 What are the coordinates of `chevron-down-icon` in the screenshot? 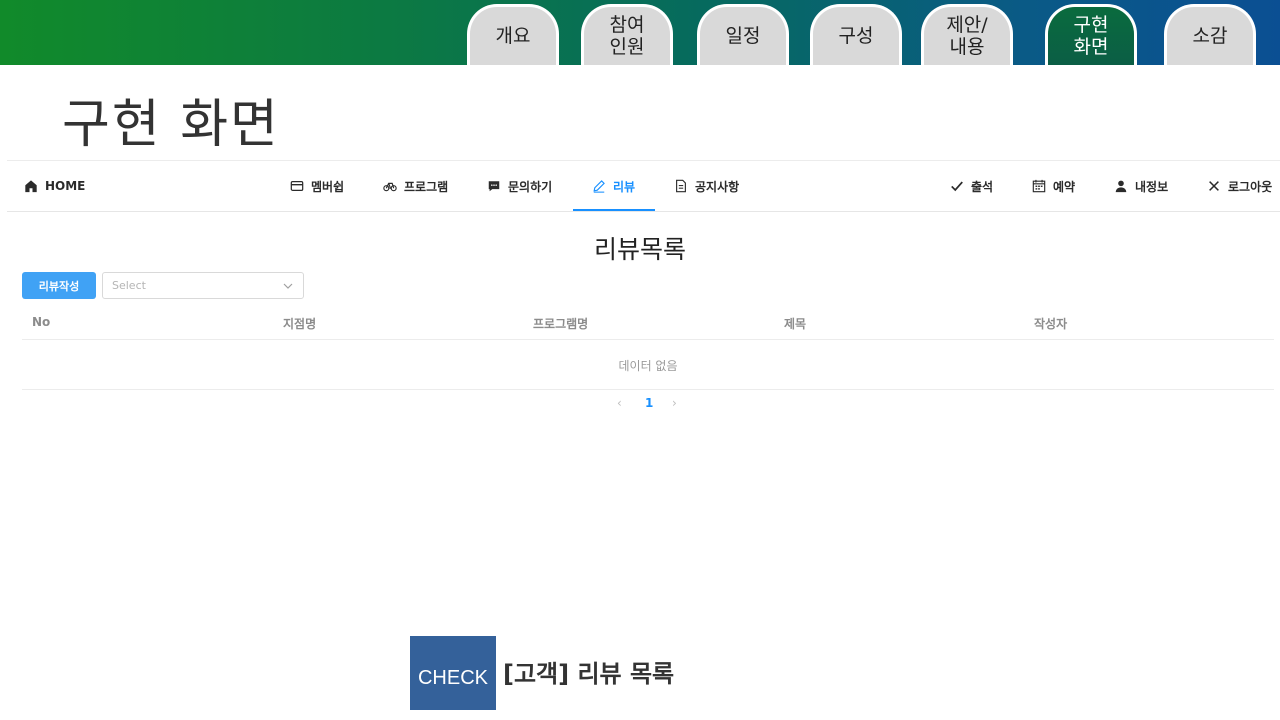 It's located at (288, 286).